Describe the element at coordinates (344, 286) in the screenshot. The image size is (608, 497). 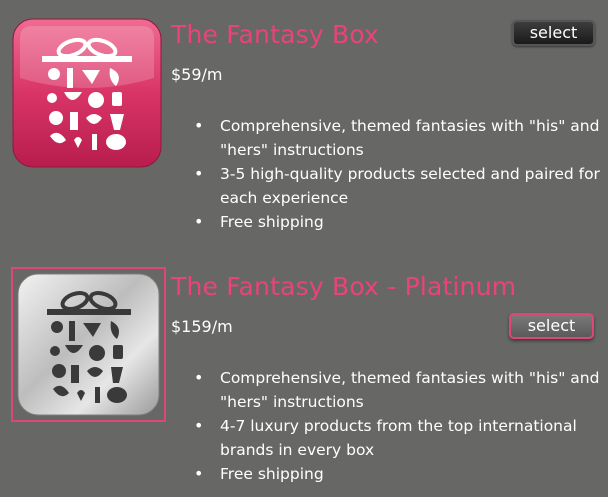
I see `product-title: The Fantasy Box - Platinum` at that location.